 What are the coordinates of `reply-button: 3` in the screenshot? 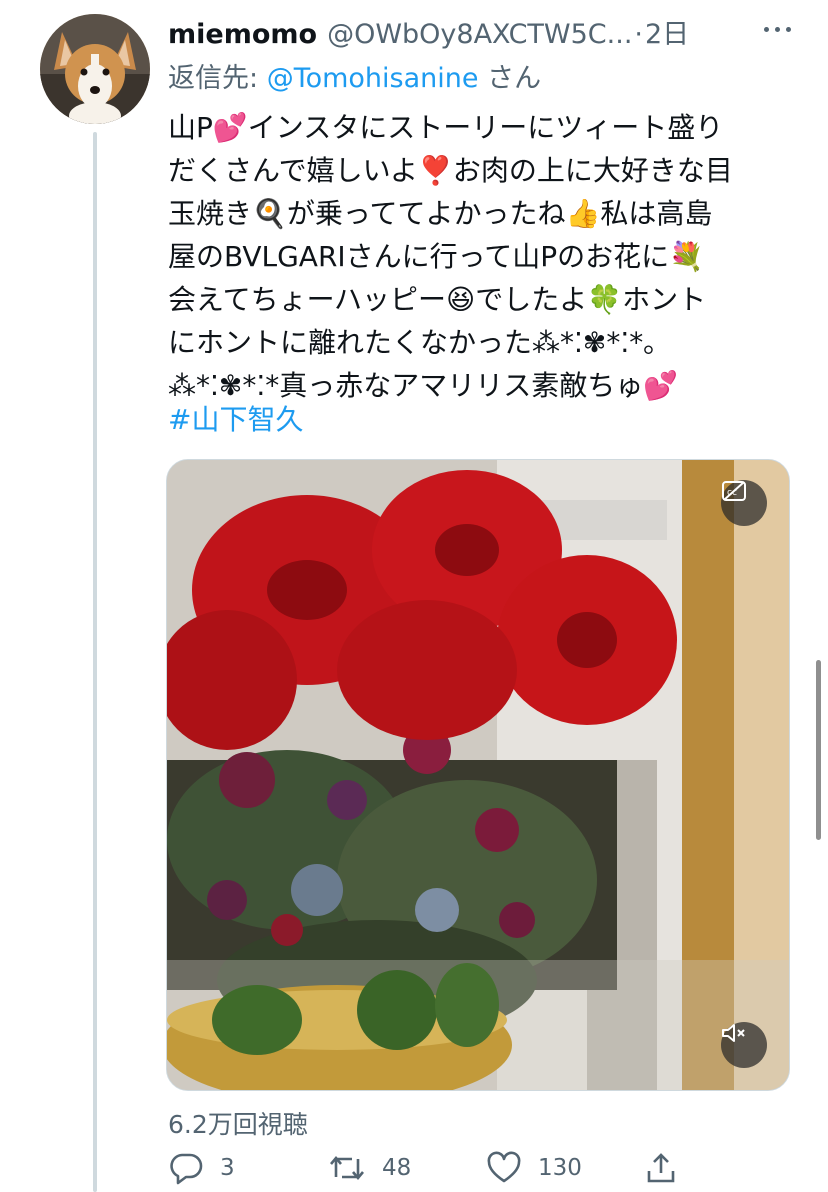 It's located at (201, 1168).